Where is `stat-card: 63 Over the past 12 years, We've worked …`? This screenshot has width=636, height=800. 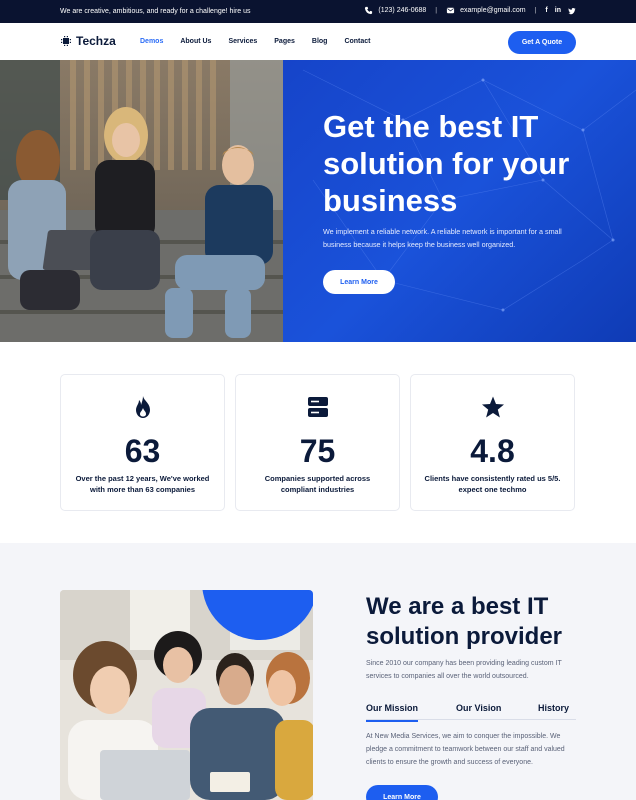
stat-card: 63 Over the past 12 years, We've worked … is located at coordinates (142, 442).